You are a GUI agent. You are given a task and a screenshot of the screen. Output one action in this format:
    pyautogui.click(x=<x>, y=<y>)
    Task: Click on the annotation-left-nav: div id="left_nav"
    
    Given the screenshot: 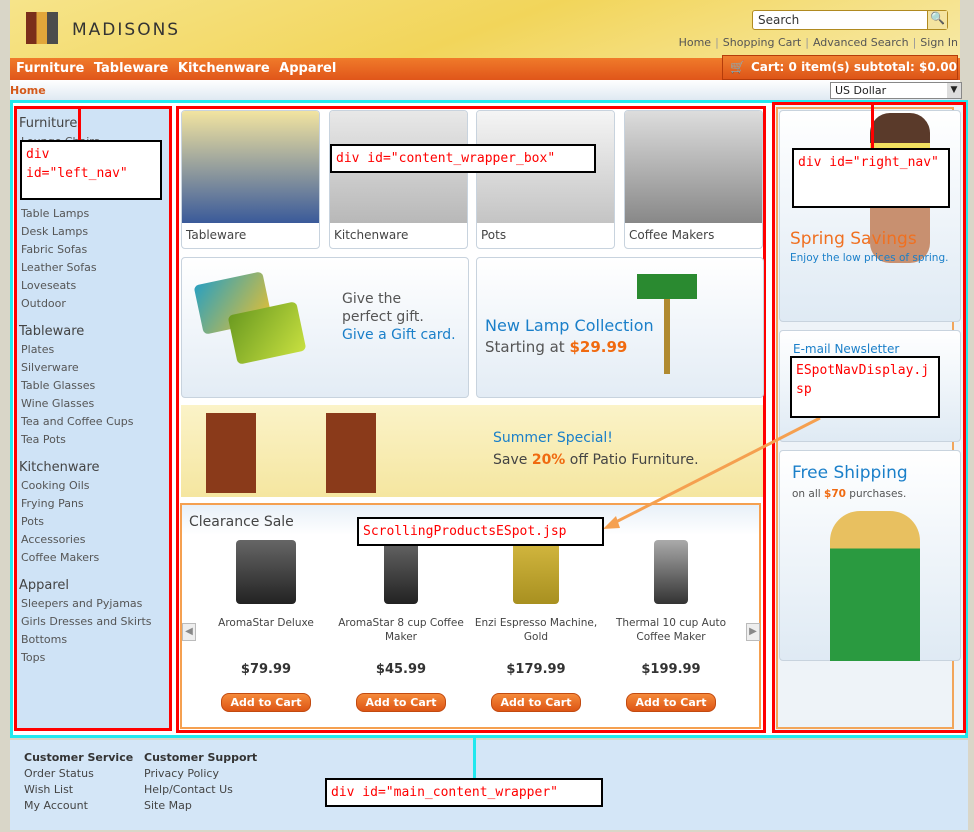 What is the action you would take?
    pyautogui.click(x=91, y=170)
    